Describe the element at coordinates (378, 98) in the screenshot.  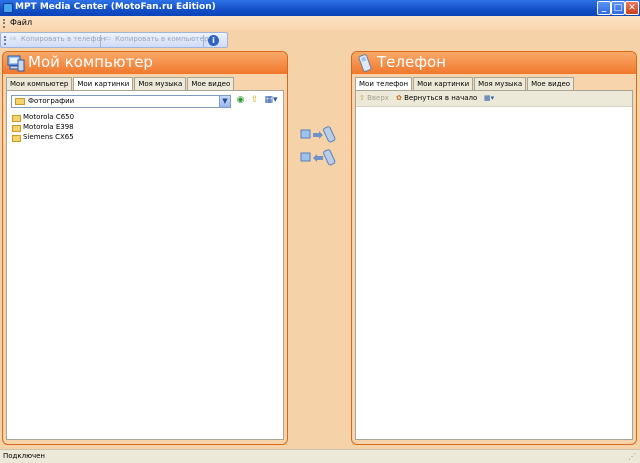
I see `up-label: Вверх` at that location.